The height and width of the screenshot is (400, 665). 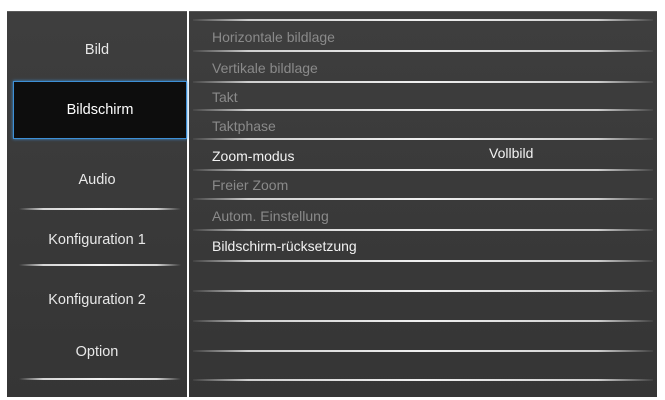 What do you see at coordinates (253, 156) in the screenshot?
I see `setting-label: Zoom-modus` at bounding box center [253, 156].